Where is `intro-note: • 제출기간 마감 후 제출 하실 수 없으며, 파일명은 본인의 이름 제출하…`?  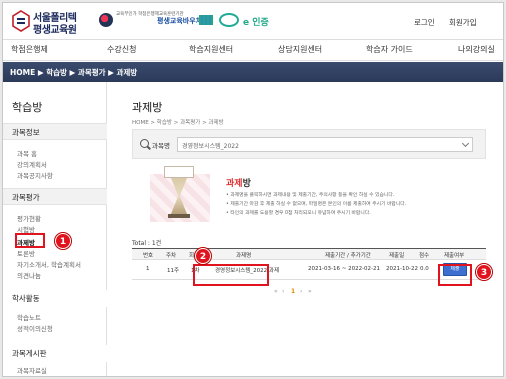 intro-note: • 제출기간 마감 후 제출 하실 수 없으며, 파일명은 본인의 이름 제출하… is located at coordinates (316, 204).